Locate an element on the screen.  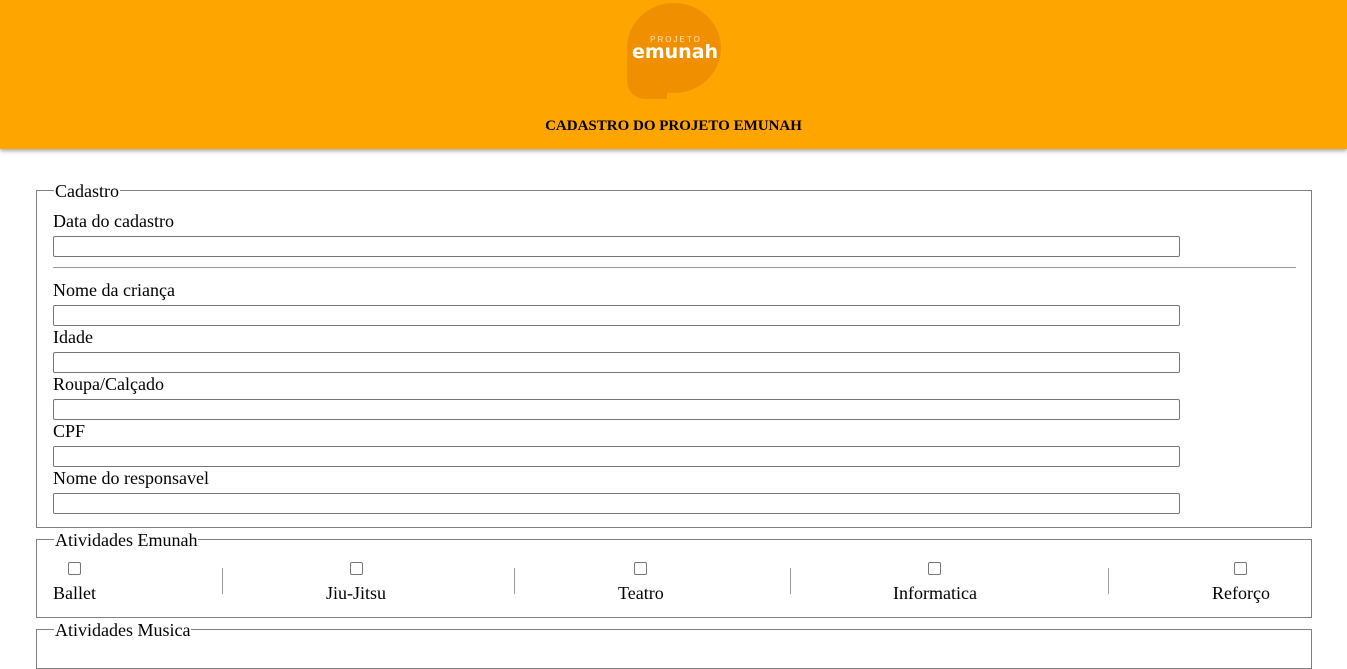
section-divider is located at coordinates (674, 267).